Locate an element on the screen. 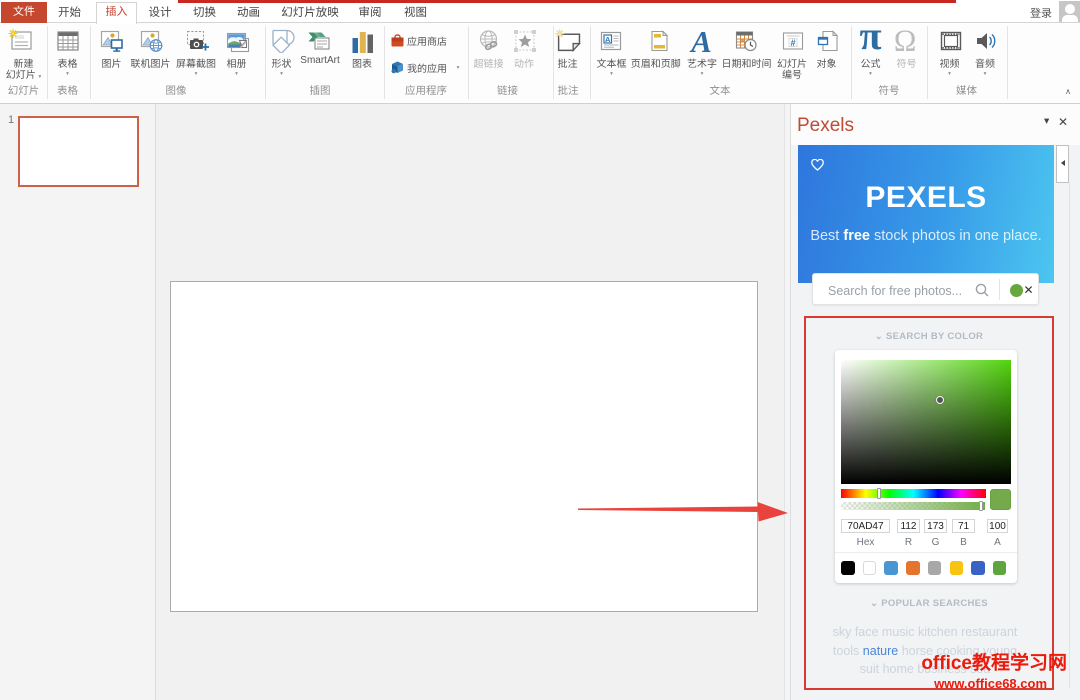  svg-text: π is located at coordinates (871, 40).